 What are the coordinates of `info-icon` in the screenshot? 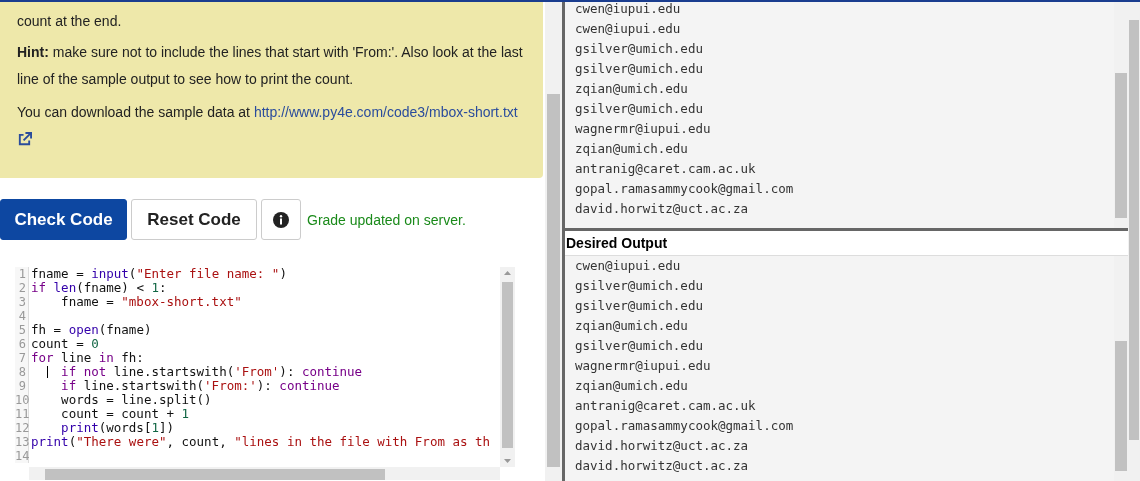 It's located at (281, 219).